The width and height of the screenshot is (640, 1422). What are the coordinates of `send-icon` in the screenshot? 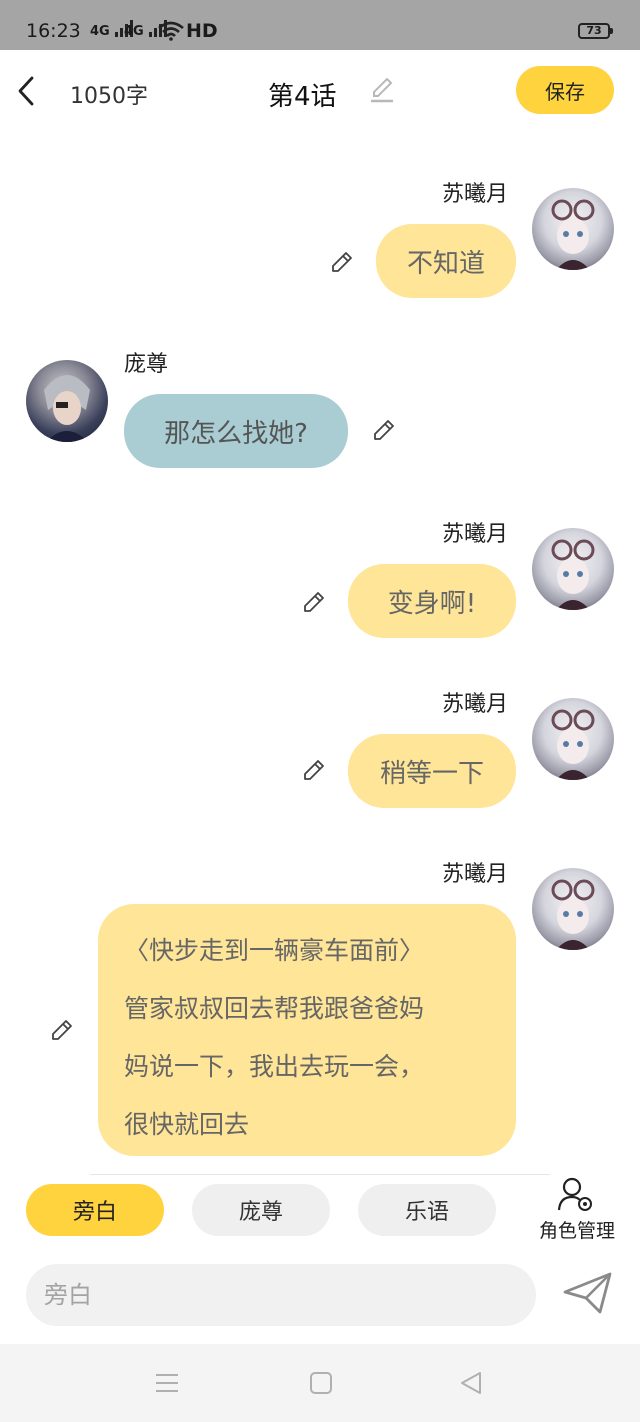 It's located at (588, 1293).